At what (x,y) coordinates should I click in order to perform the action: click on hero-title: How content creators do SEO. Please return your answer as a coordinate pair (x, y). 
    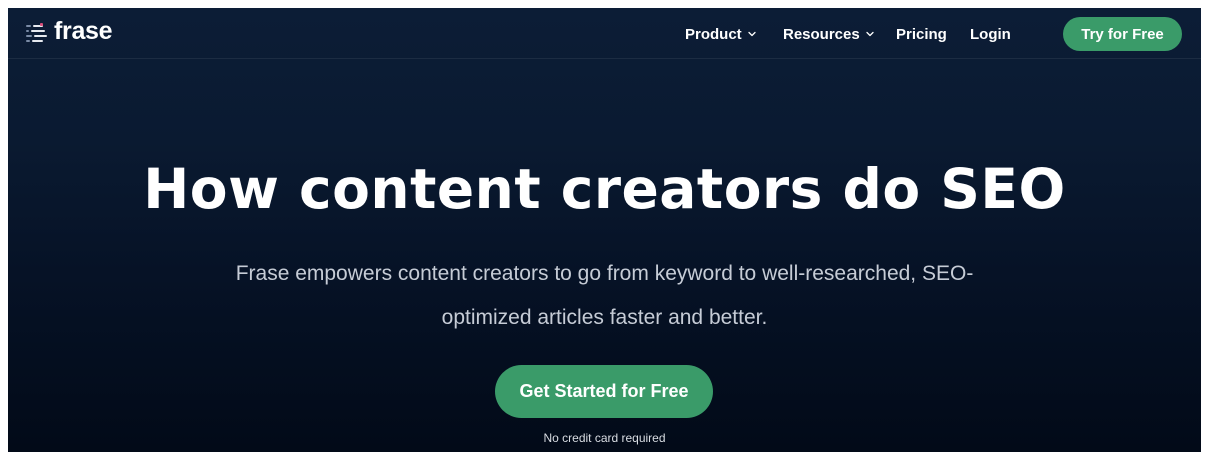
    Looking at the image, I should click on (604, 189).